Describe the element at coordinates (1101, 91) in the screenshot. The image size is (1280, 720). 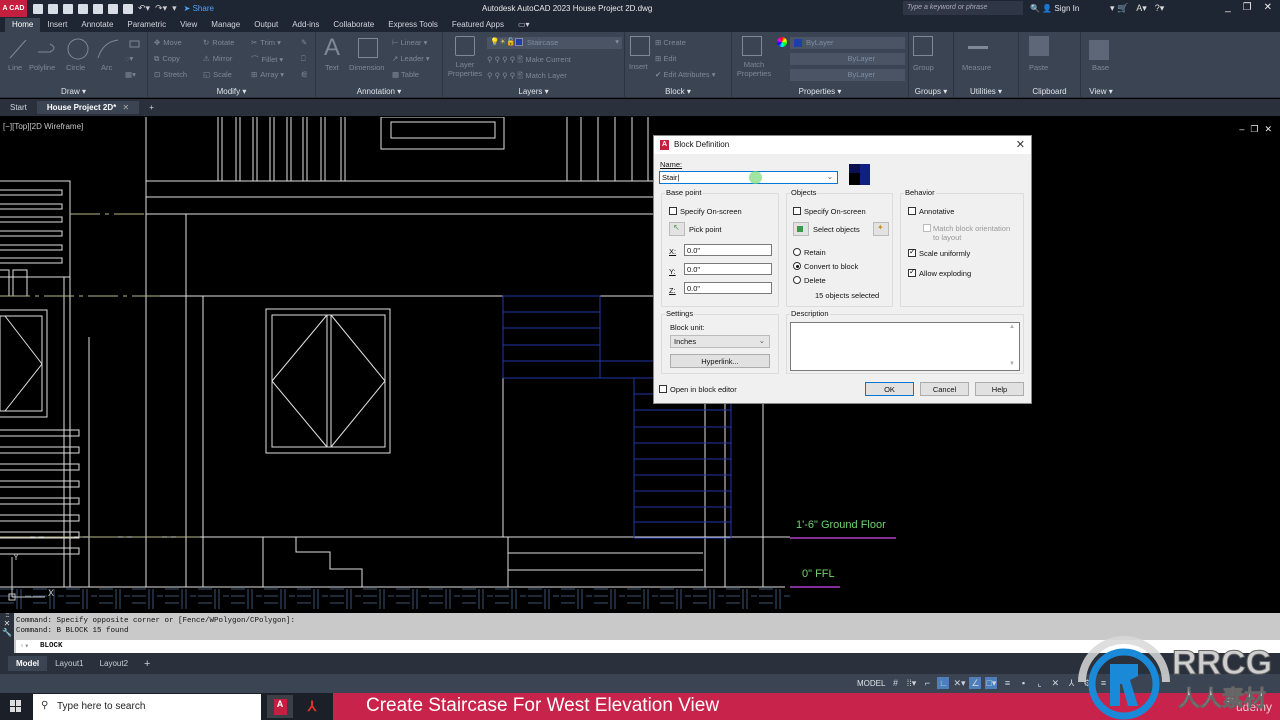
I see `view-panel-label: View ▾` at that location.